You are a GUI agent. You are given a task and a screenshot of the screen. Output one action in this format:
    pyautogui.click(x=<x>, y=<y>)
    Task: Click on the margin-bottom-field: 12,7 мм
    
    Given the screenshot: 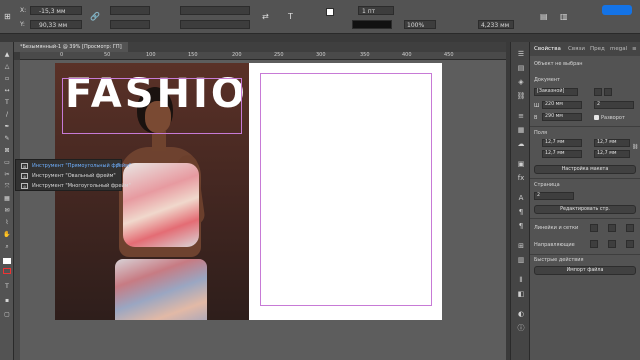 What is the action you would take?
    pyautogui.click(x=562, y=154)
    